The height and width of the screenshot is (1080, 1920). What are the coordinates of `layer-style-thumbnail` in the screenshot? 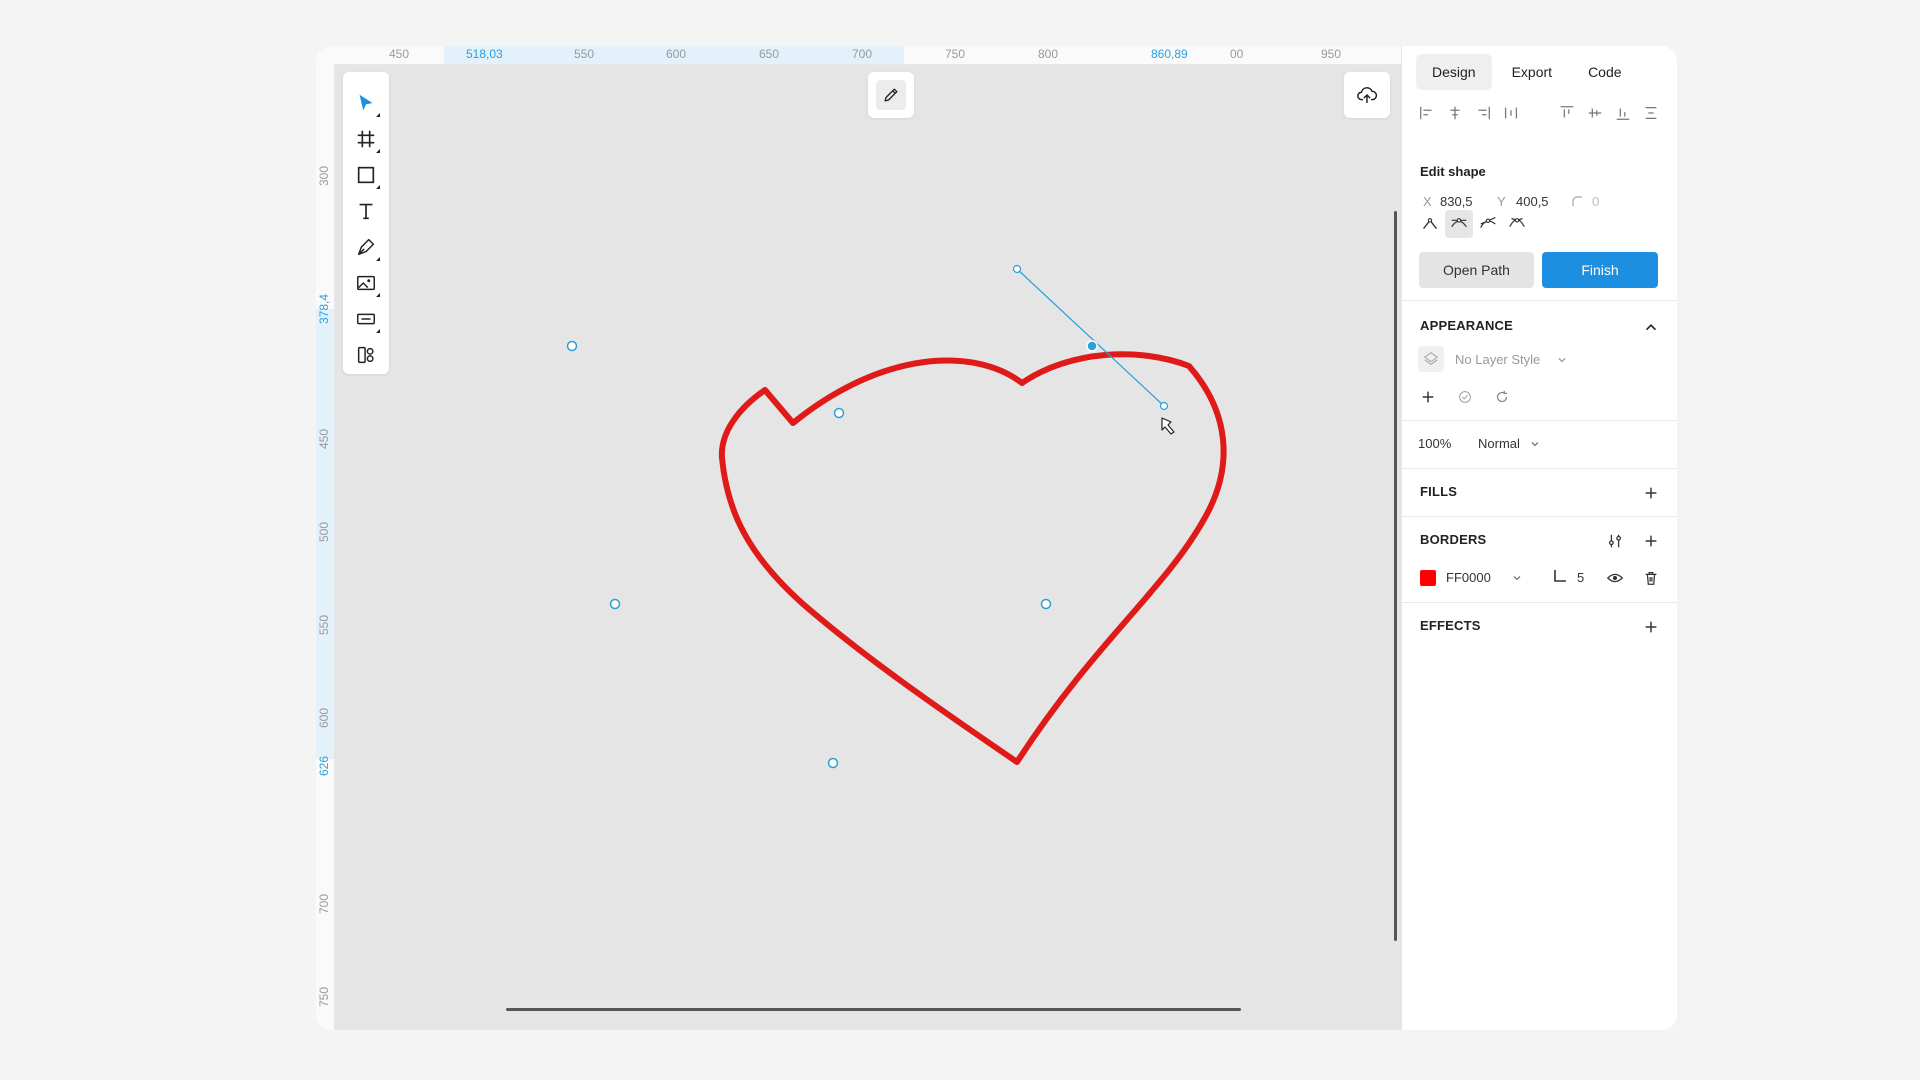 It's located at (1431, 359).